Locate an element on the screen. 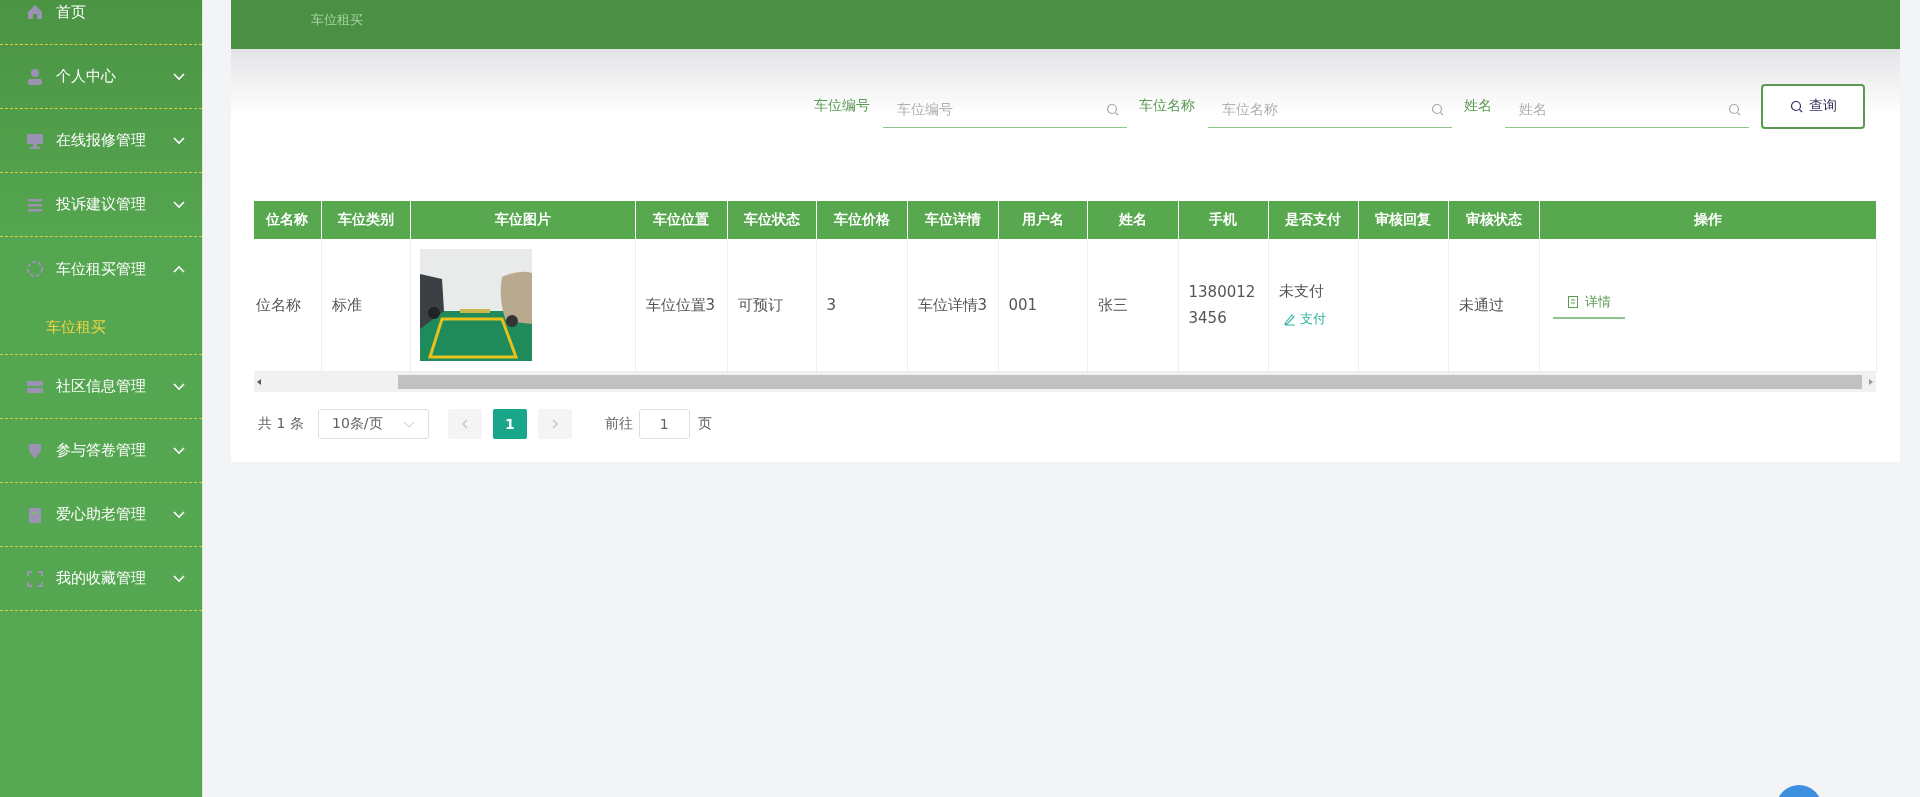 Image resolution: width=1920 pixels, height=797 pixels. column-header: 审核回复 is located at coordinates (1403, 220).